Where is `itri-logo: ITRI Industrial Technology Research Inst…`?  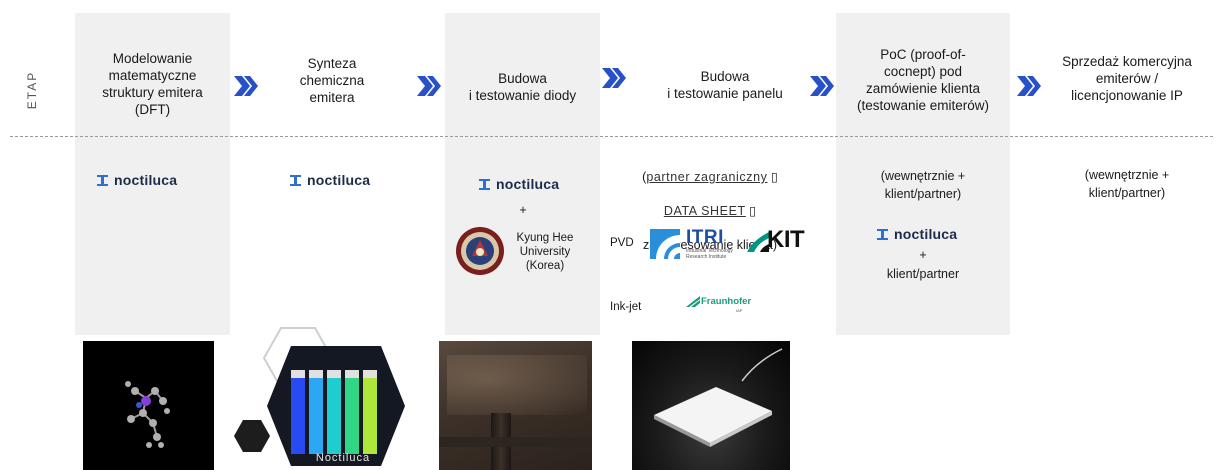
itri-logo: ITRI Industrial Technology Research Inst… is located at coordinates (716, 244).